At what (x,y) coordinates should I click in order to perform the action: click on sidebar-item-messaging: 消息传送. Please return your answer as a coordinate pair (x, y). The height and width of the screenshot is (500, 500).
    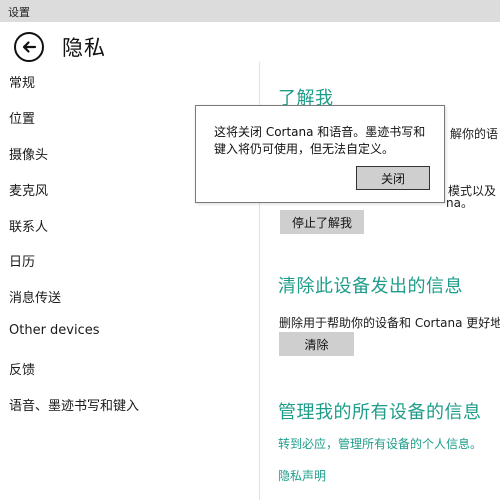
    Looking at the image, I should click on (35, 296).